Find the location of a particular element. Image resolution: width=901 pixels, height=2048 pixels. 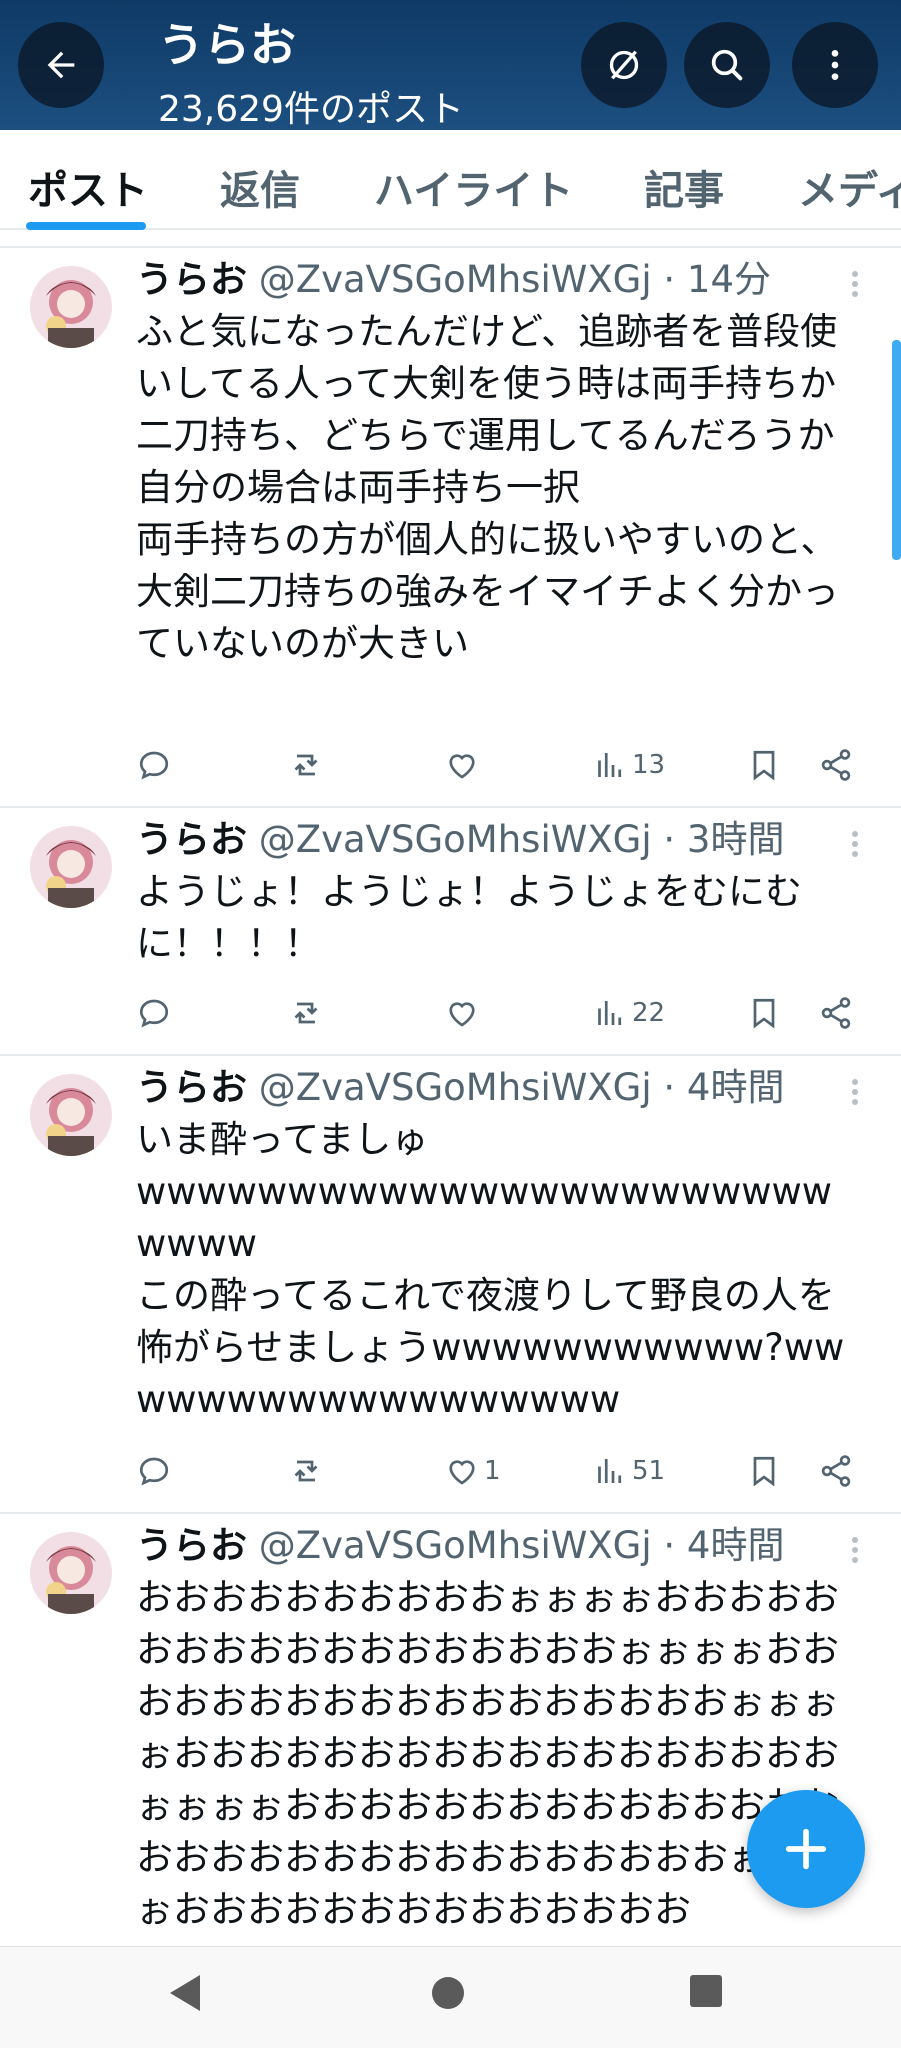

views-button: 22 is located at coordinates (628, 1013).